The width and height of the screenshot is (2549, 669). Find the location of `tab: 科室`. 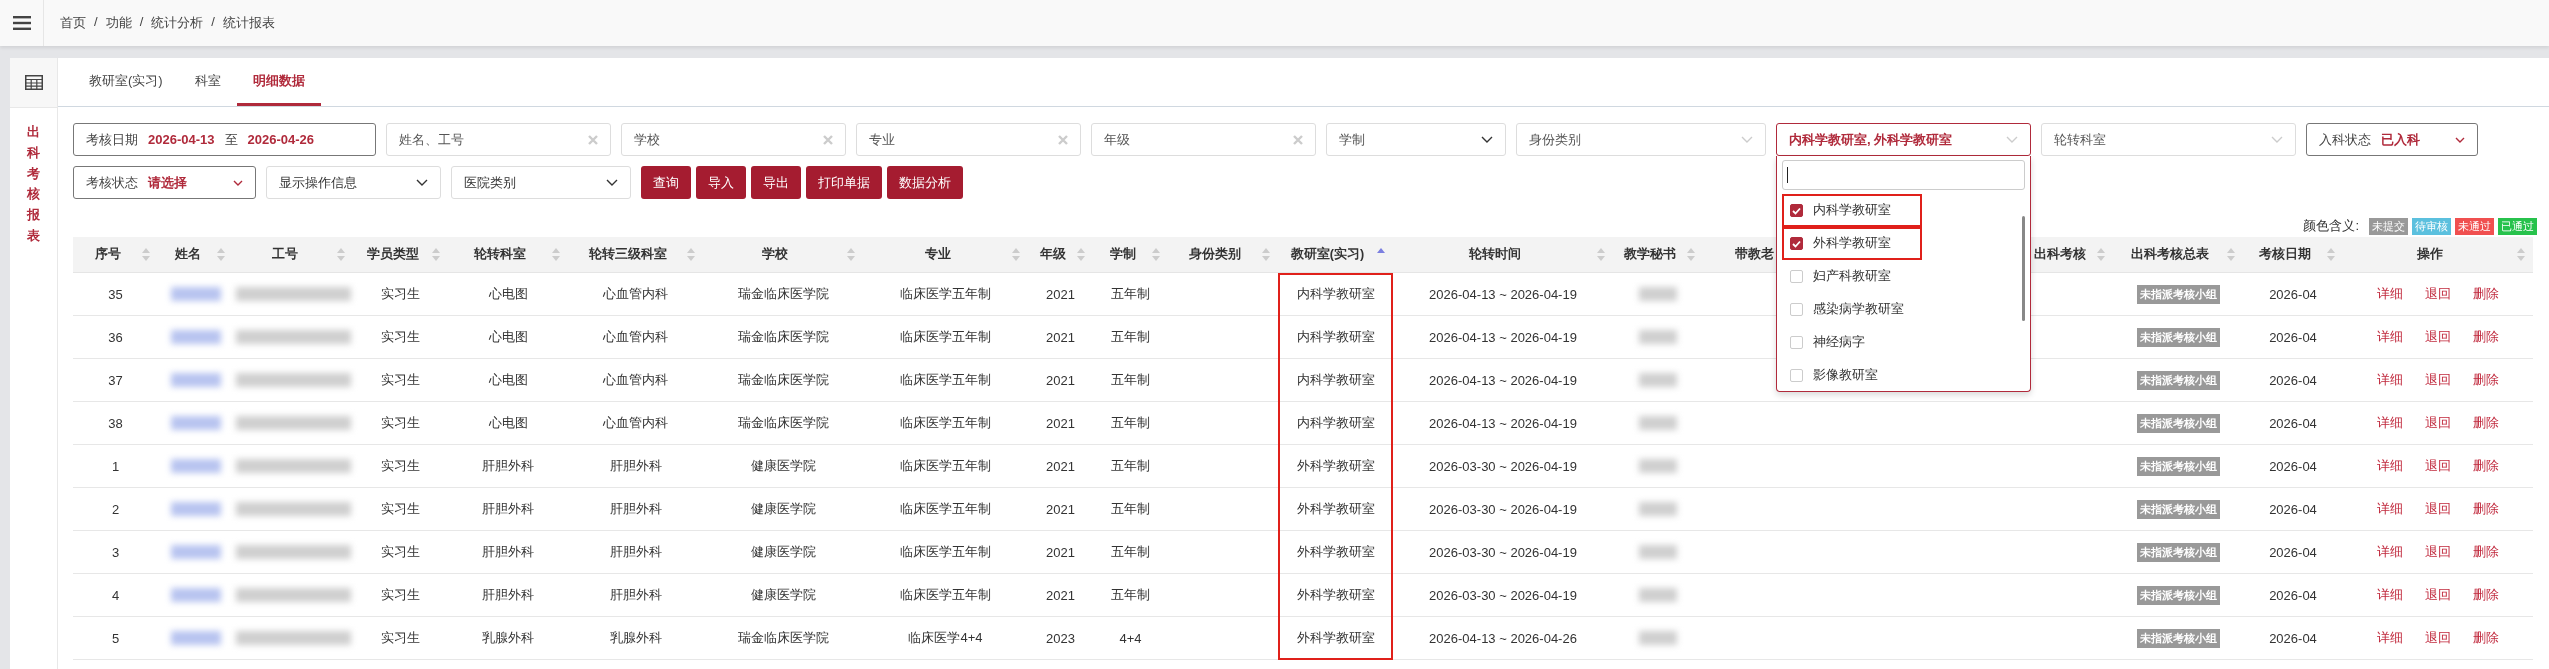

tab: 科室 is located at coordinates (207, 82).